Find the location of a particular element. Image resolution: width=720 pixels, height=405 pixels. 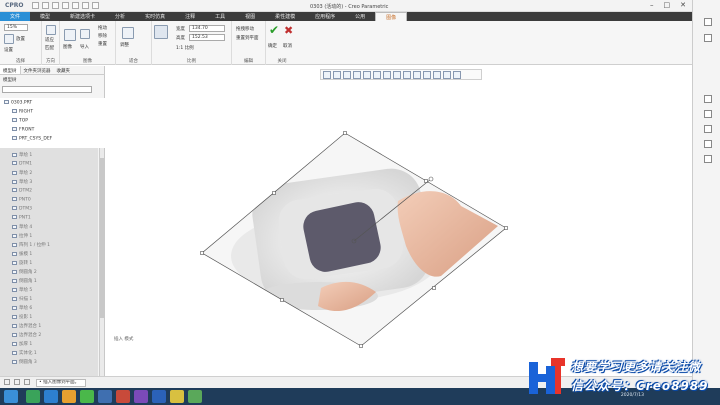

tab-annotate: 注释 is located at coordinates (190, 16).